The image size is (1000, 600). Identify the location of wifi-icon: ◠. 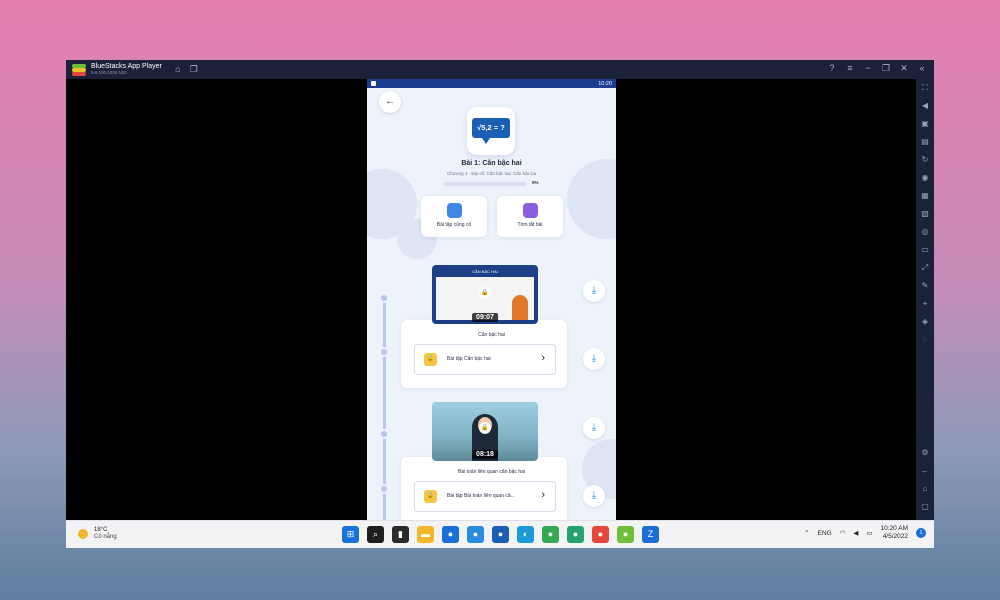
(843, 533).